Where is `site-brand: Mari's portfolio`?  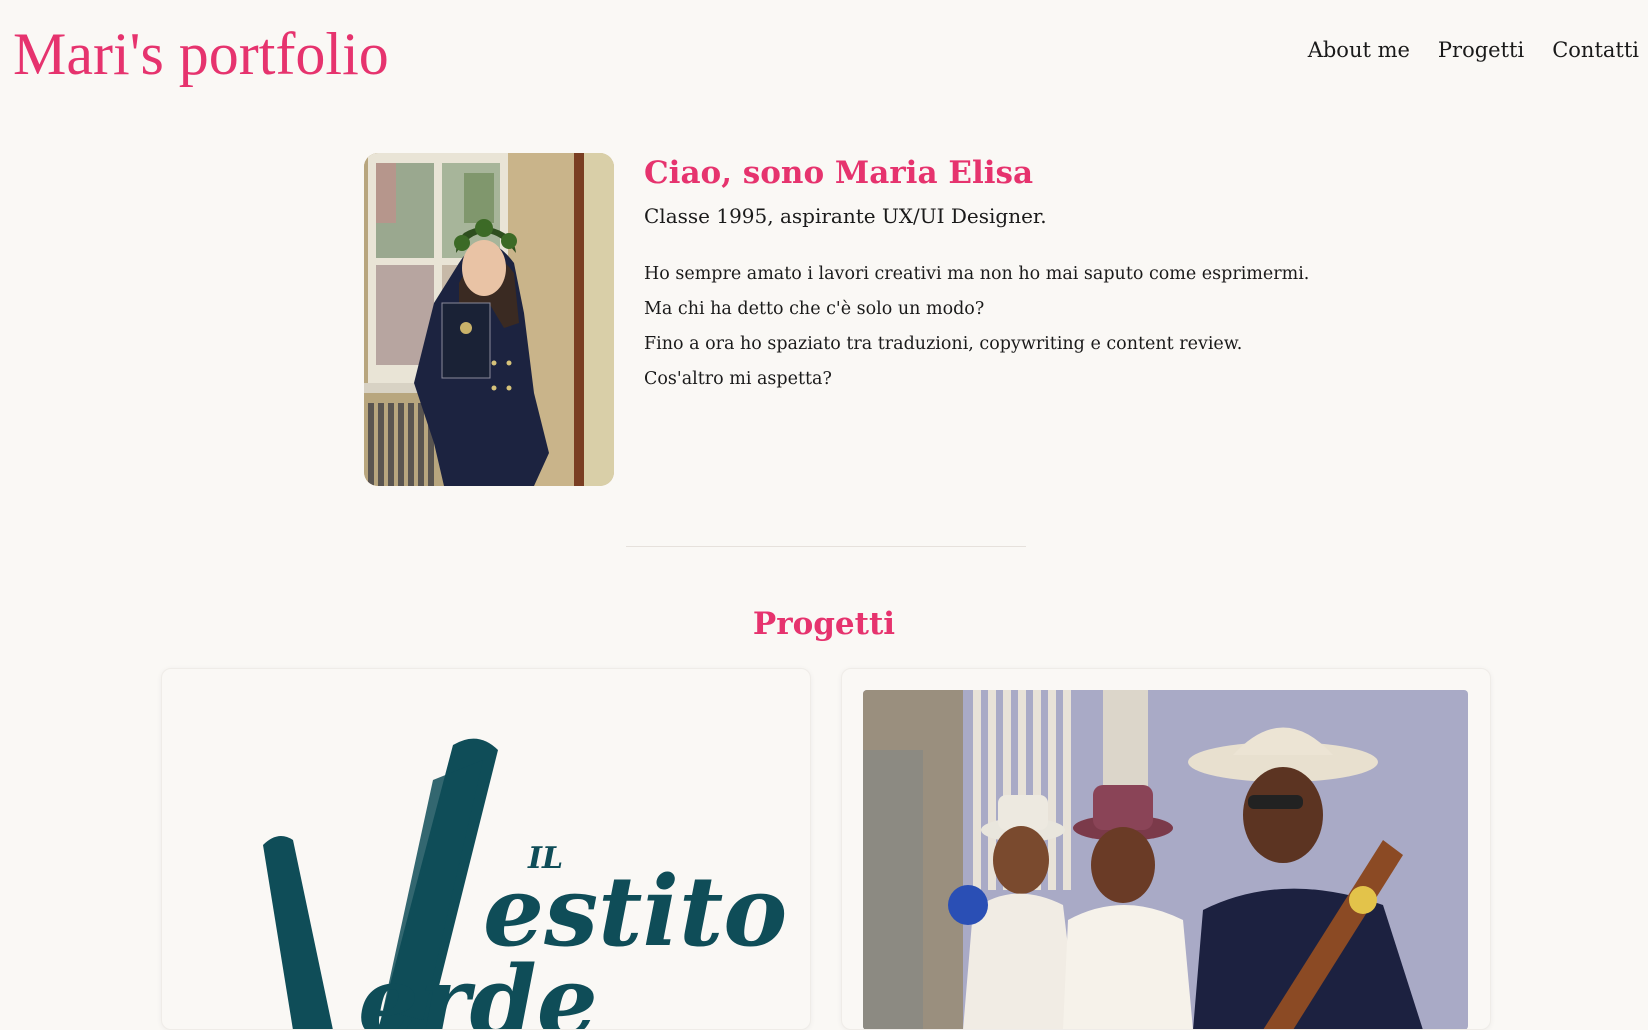 site-brand: Mari's portfolio is located at coordinates (201, 54).